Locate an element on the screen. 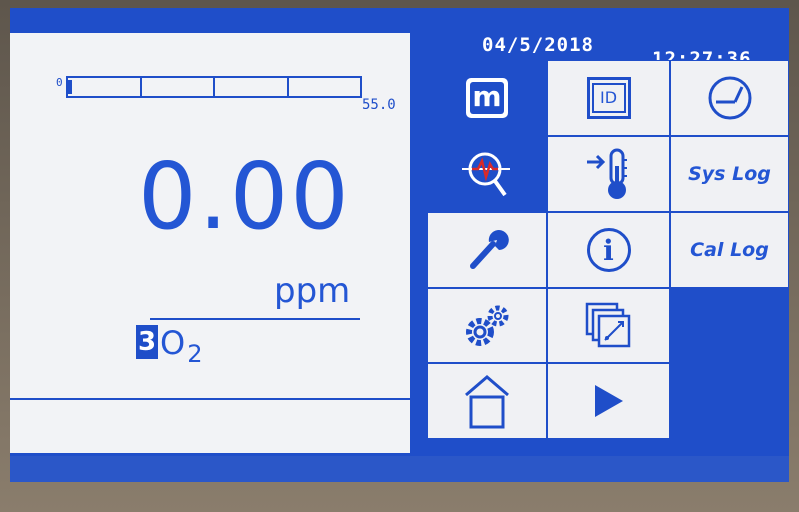 The width and height of the screenshot is (799, 512). menu-tile-diagnostics is located at coordinates (487, 174).